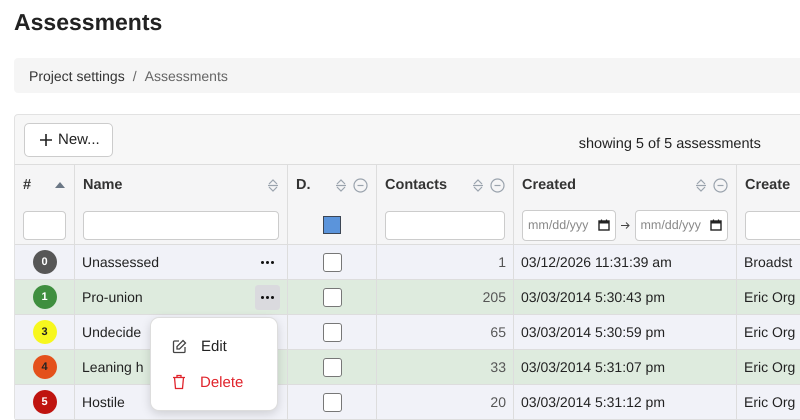 Image resolution: width=800 pixels, height=420 pixels. I want to click on column-title: Contacts, so click(416, 185).